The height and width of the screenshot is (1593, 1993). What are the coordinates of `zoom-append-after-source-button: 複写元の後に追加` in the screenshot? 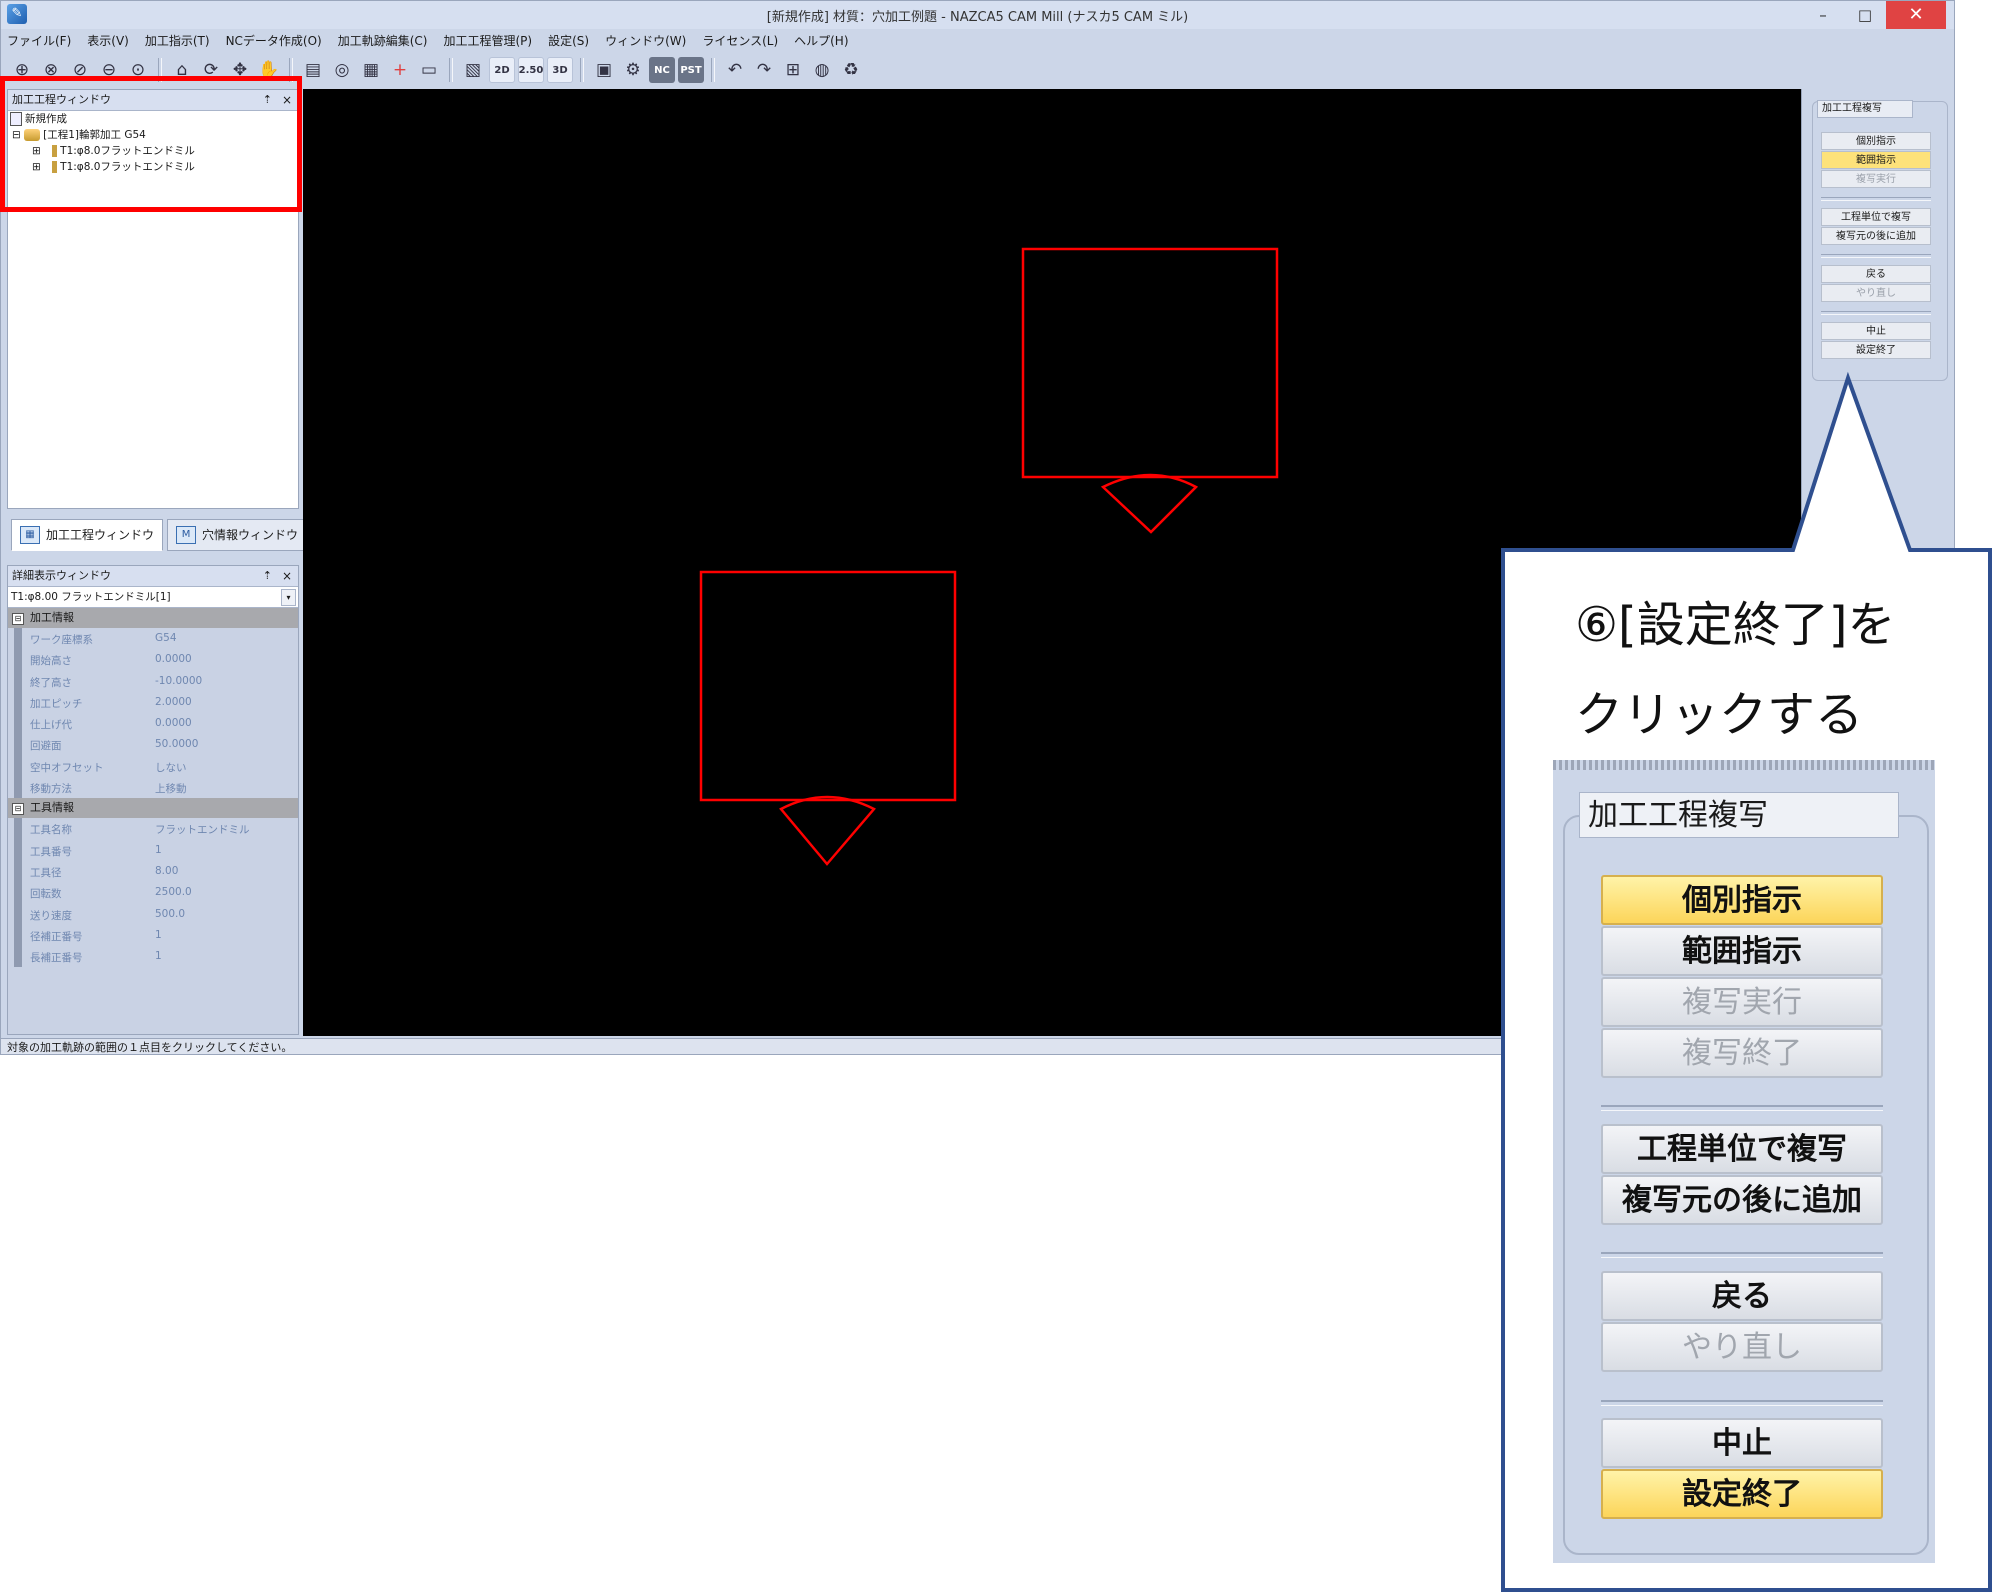 It's located at (1742, 1200).